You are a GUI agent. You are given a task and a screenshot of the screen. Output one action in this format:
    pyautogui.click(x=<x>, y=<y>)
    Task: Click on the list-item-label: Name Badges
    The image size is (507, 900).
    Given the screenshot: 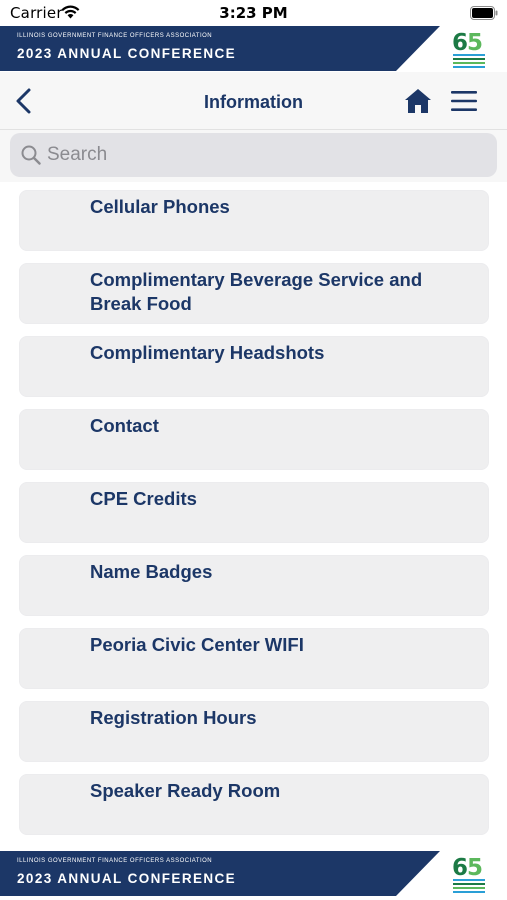 What is the action you would take?
    pyautogui.click(x=151, y=571)
    